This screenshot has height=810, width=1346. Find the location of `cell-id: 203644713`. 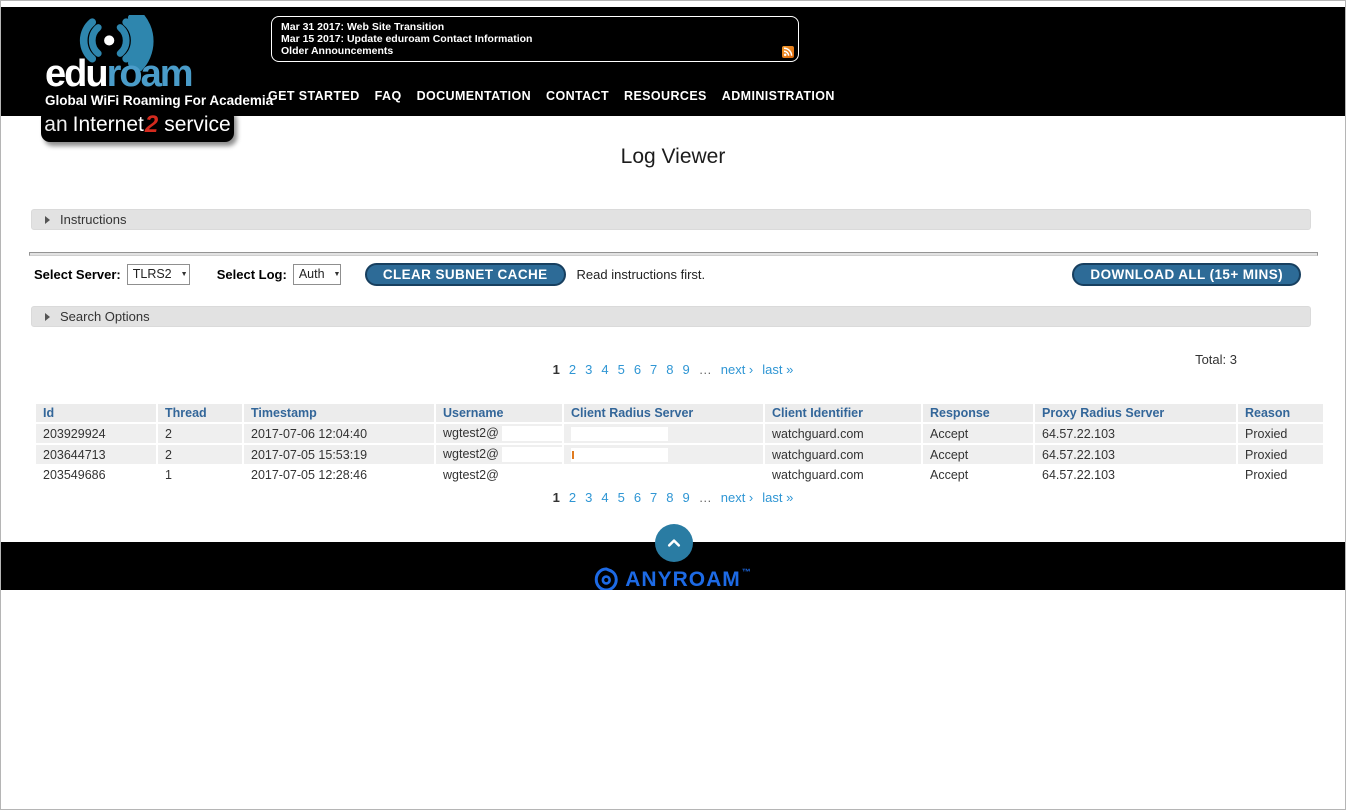

cell-id: 203644713 is located at coordinates (96, 455).